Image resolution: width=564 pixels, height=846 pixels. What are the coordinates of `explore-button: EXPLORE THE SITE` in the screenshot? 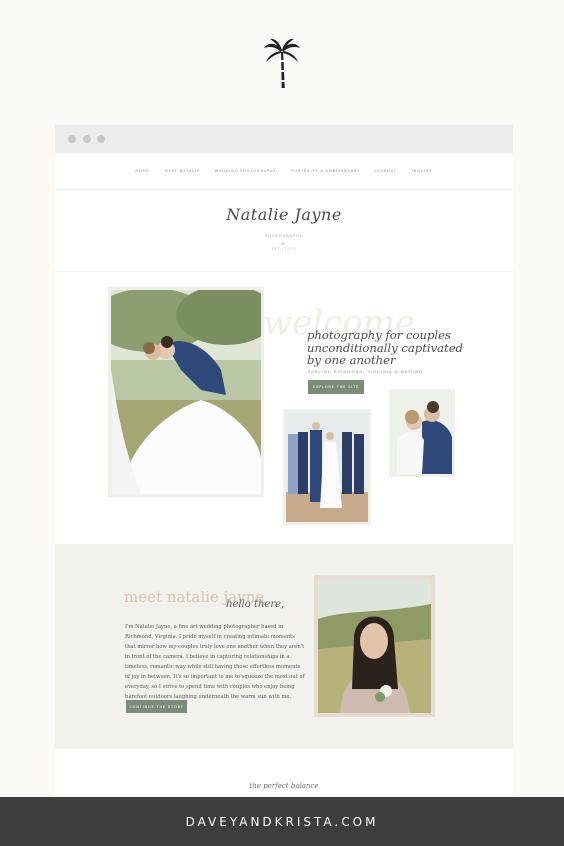 It's located at (336, 387).